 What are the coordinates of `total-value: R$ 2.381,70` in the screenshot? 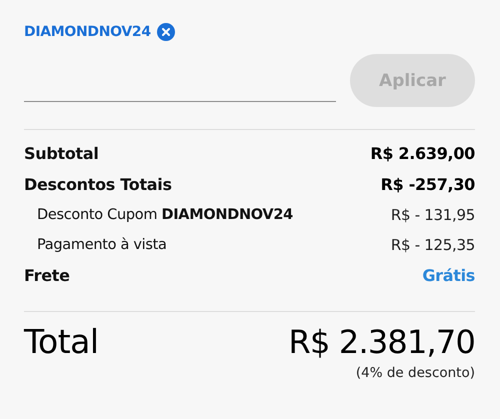 It's located at (381, 341).